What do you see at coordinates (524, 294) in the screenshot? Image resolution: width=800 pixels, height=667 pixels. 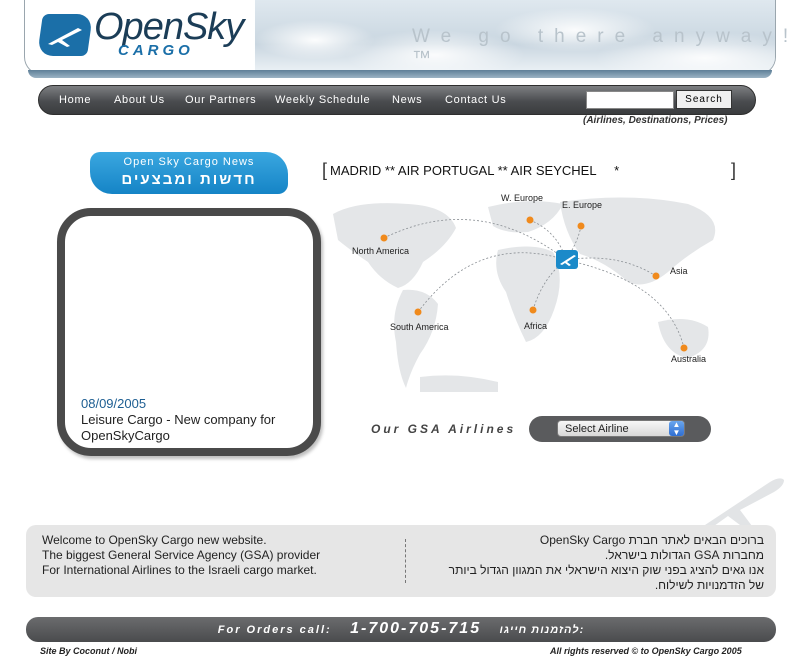 I see `continents` at bounding box center [524, 294].